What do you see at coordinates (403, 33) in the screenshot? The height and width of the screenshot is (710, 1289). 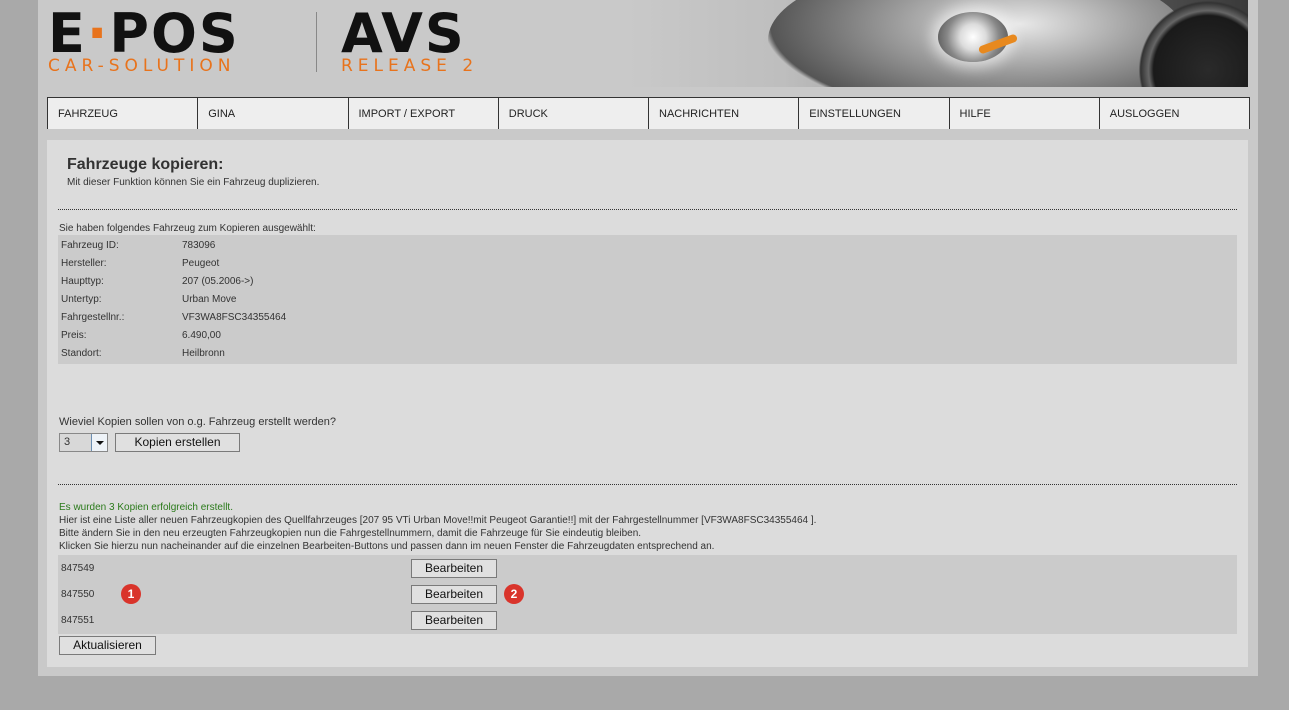 I see `avs-logo: AVS` at bounding box center [403, 33].